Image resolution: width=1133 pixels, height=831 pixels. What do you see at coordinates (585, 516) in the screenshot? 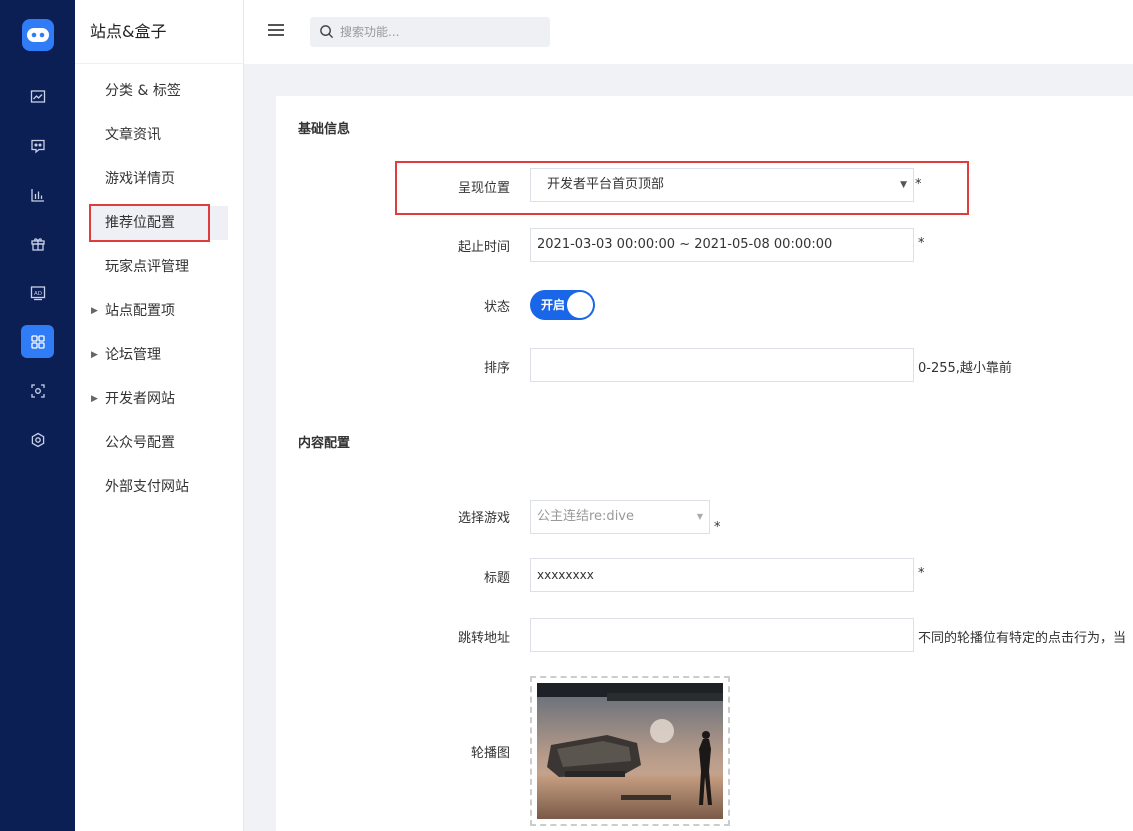
I see `game-select-value: 公主连结re:dive` at bounding box center [585, 516].